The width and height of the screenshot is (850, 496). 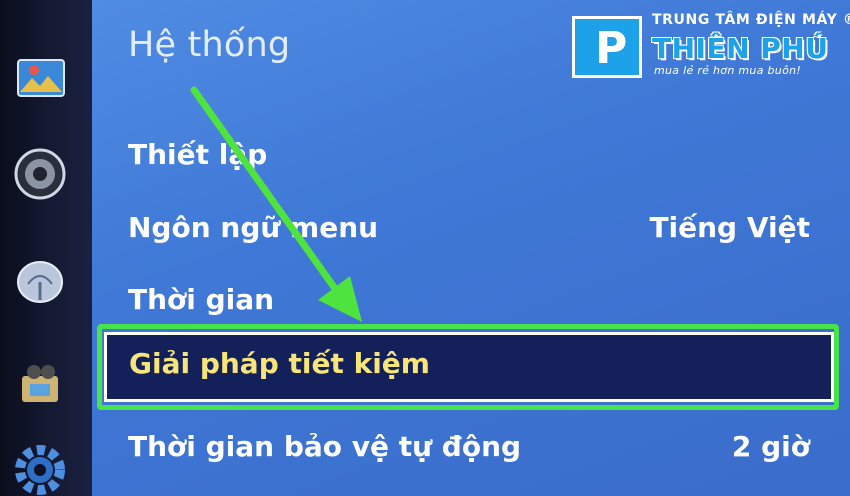 What do you see at coordinates (751, 20) in the screenshot?
I see `logo-top-text: TRUNG TÂM ĐIỆN MÁY ®` at bounding box center [751, 20].